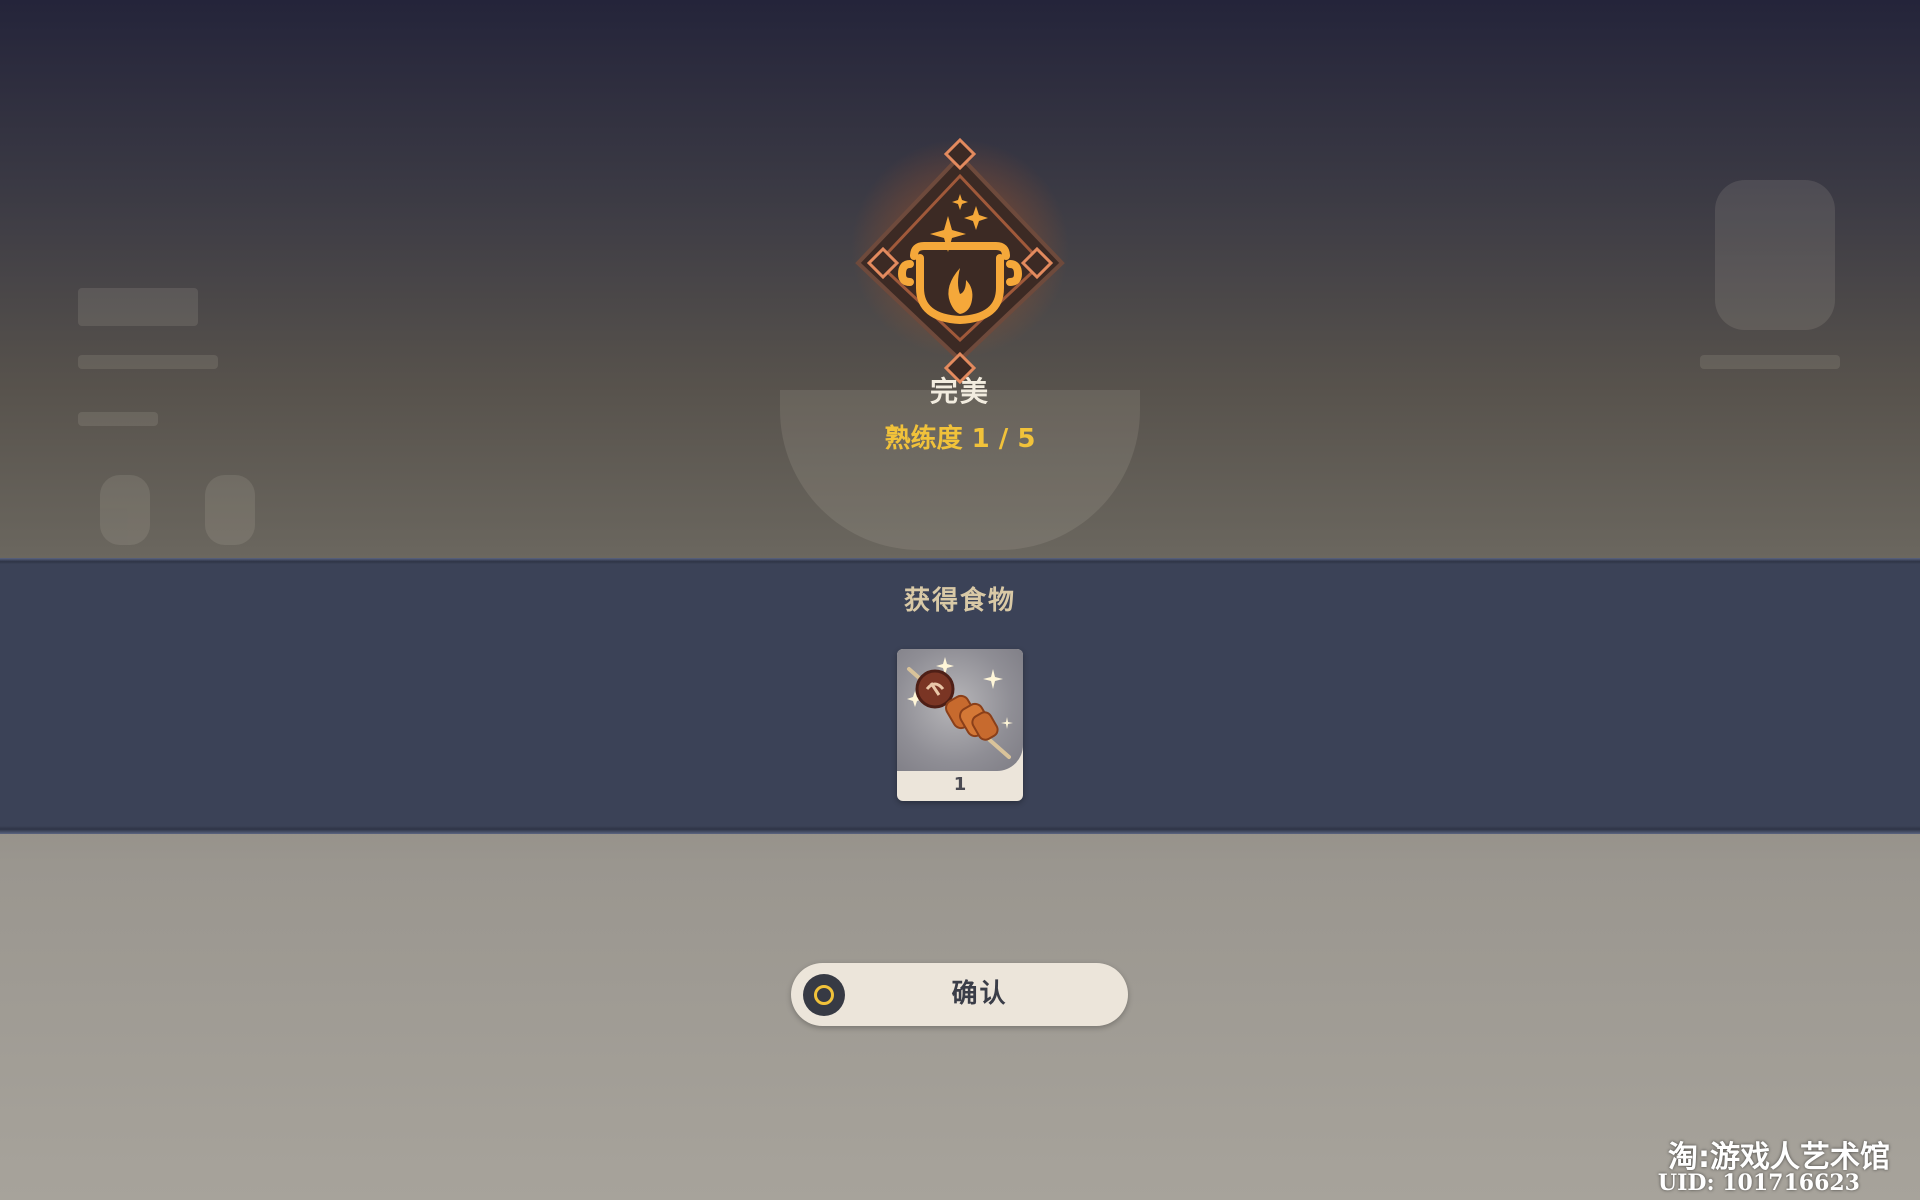 The image size is (1920, 1200). I want to click on rewards-panel-bottom-border, so click(960, 830).